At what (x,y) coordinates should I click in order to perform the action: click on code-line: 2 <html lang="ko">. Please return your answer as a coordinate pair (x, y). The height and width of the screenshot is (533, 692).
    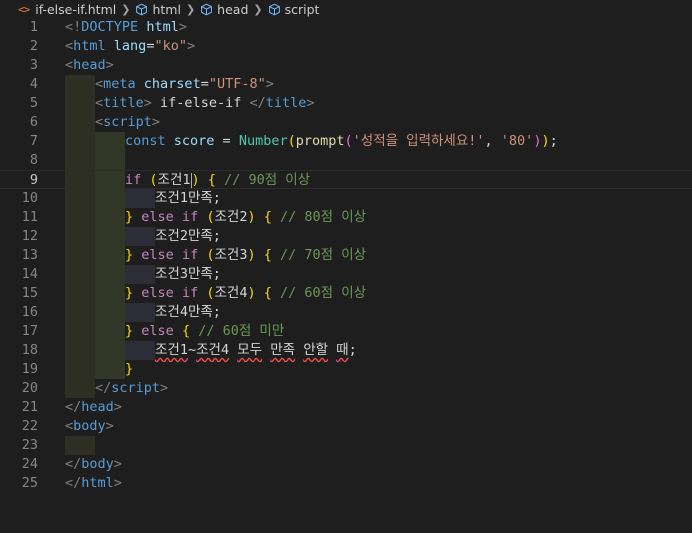
    Looking at the image, I should click on (346, 46).